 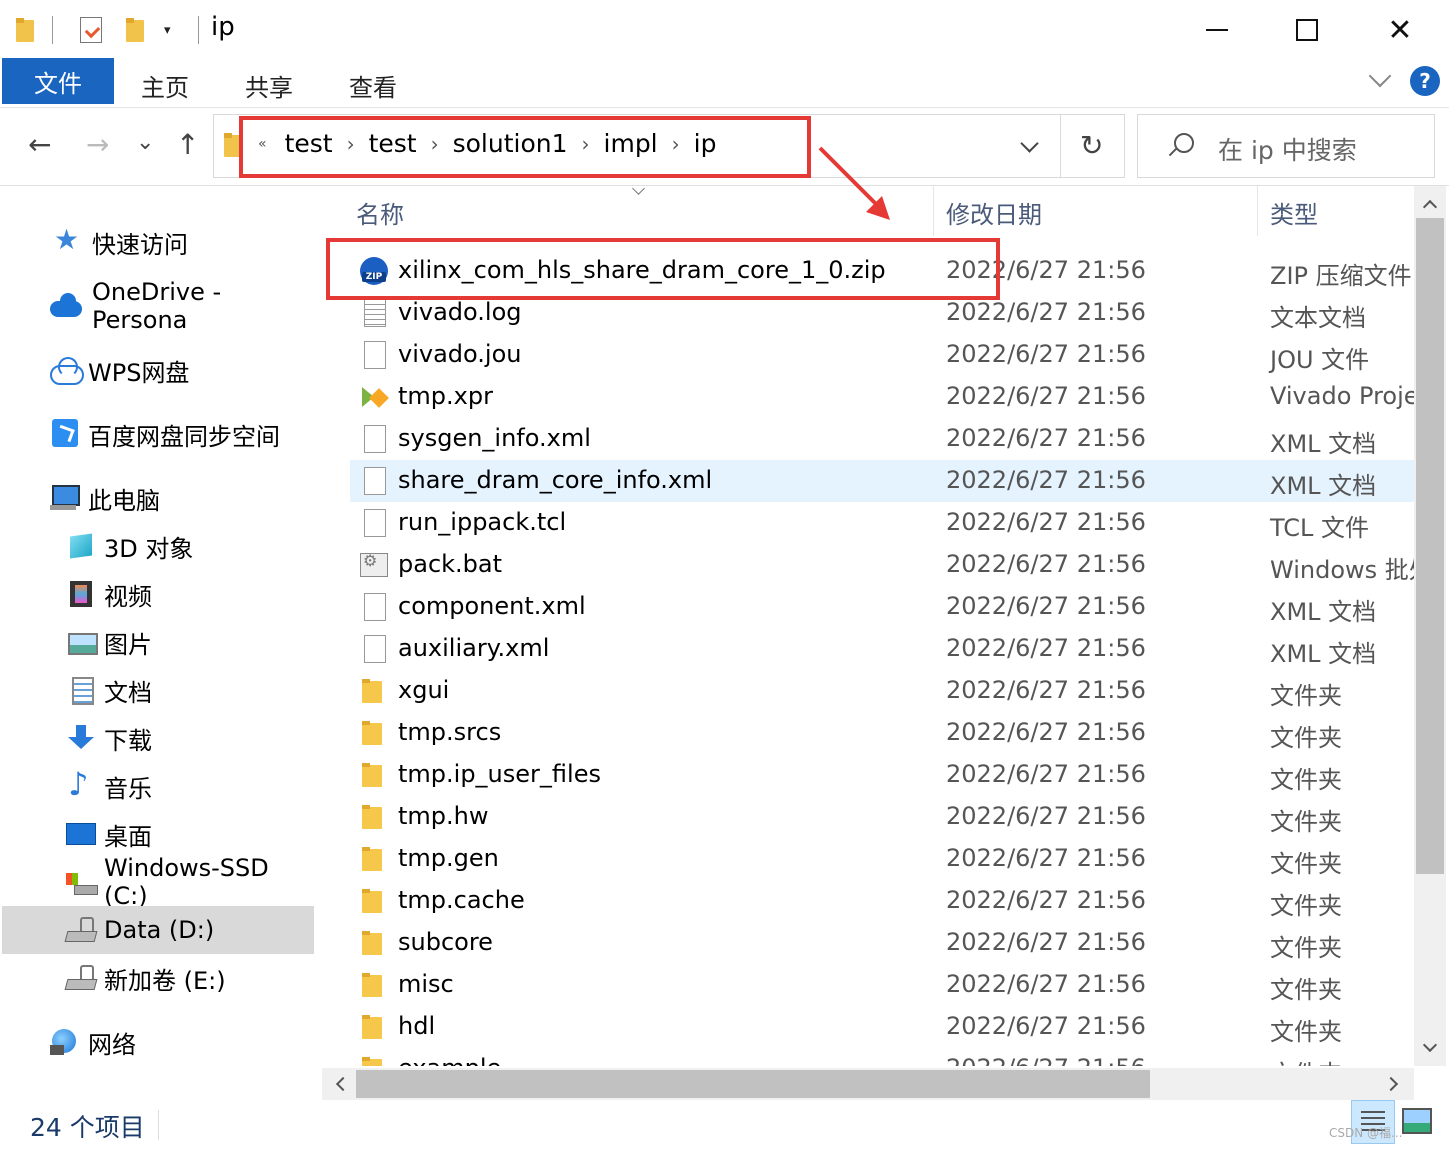 I want to click on large-icons-view-icon, so click(x=1417, y=1121).